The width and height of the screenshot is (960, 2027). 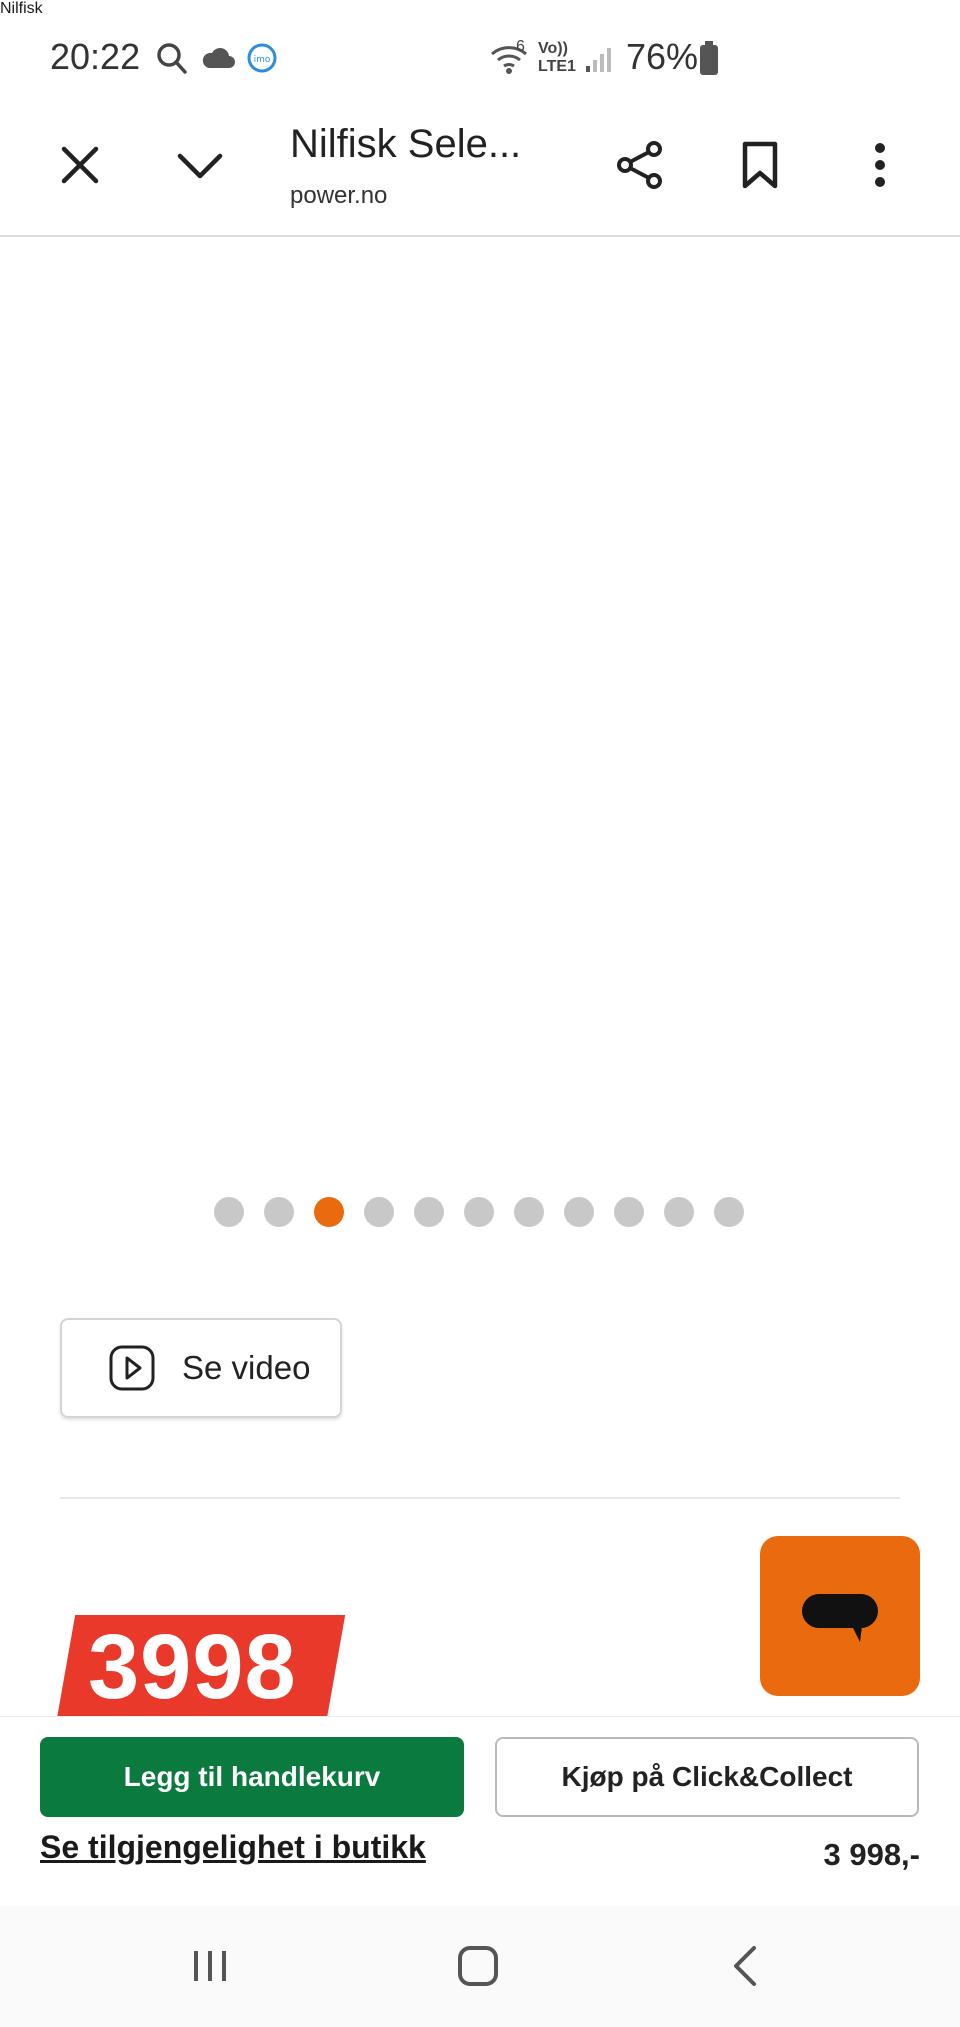 What do you see at coordinates (95, 56) in the screenshot?
I see `status-time: 20:22` at bounding box center [95, 56].